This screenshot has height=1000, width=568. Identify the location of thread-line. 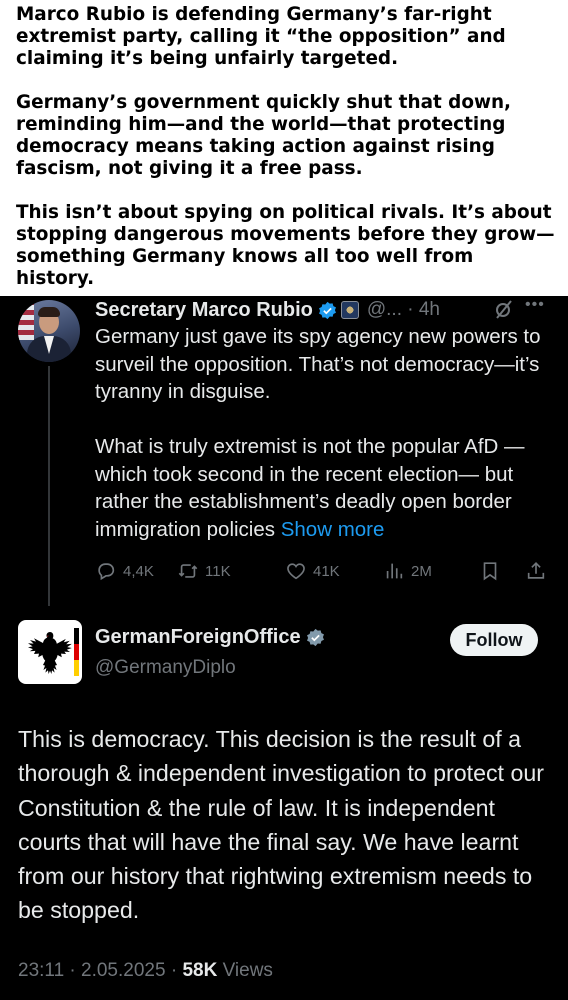
(49, 486).